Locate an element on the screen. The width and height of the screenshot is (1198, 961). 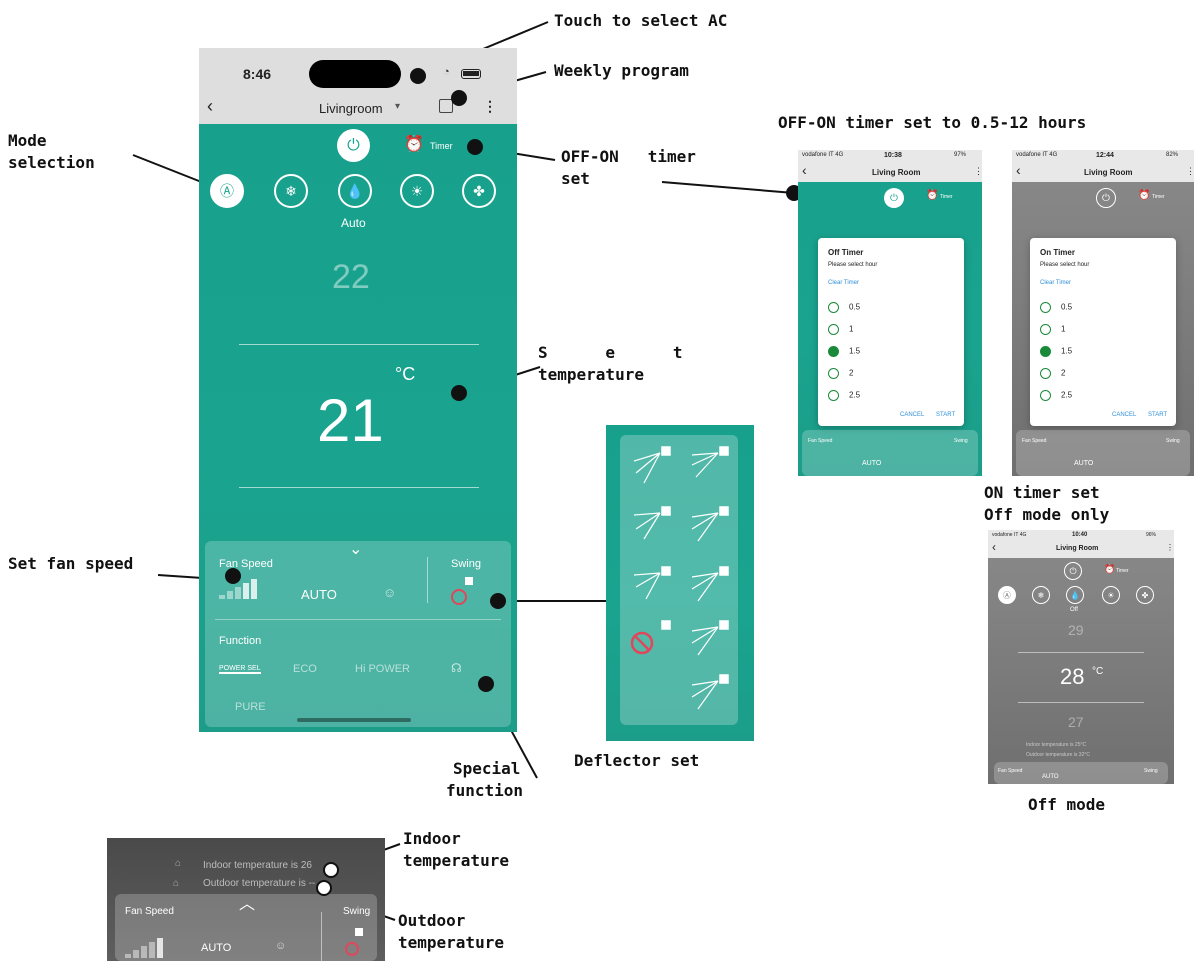
deflector-options is located at coordinates (679, 580).